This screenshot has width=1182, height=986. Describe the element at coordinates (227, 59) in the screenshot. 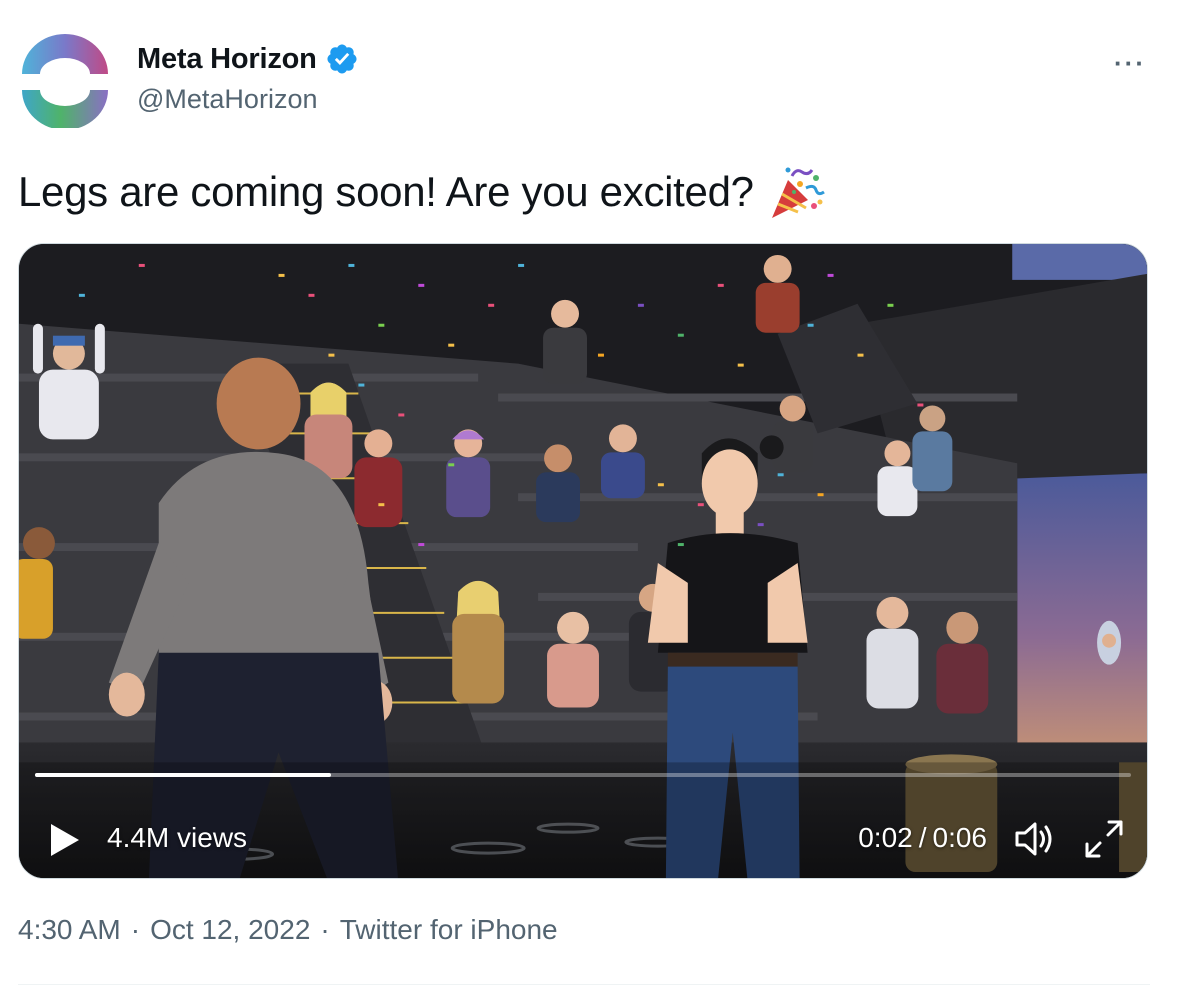

I see `author-display-name: Meta Horizon` at that location.